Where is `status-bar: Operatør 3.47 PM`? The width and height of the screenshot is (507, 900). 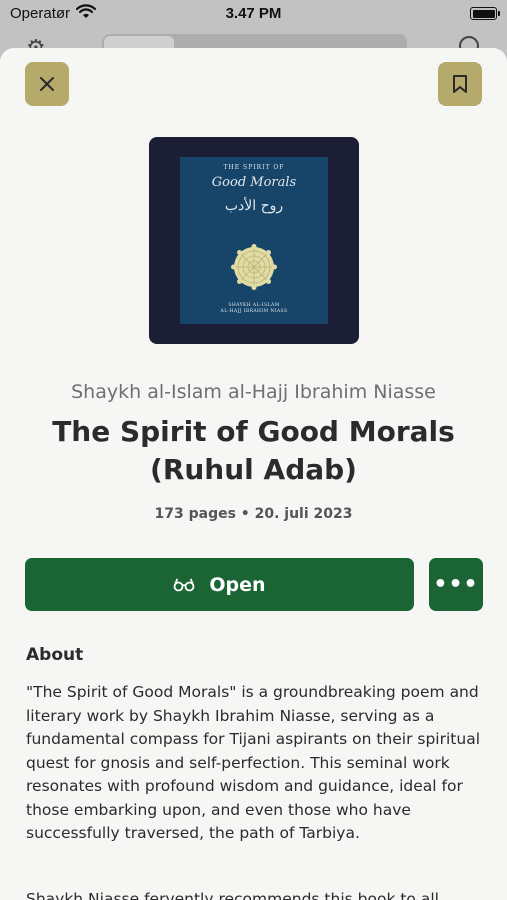
status-bar: Operatør 3.47 PM is located at coordinates (253, 15).